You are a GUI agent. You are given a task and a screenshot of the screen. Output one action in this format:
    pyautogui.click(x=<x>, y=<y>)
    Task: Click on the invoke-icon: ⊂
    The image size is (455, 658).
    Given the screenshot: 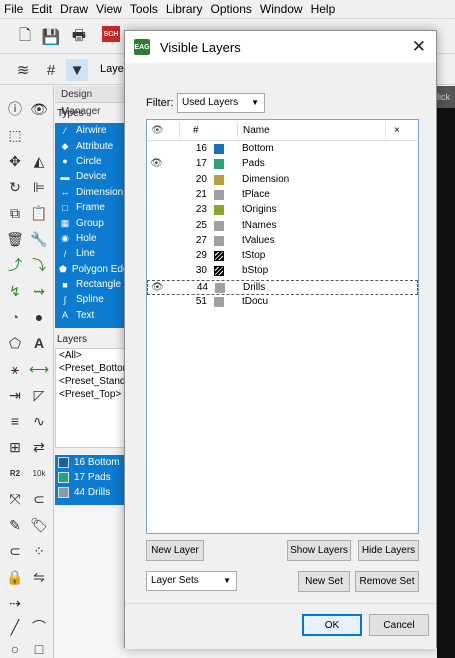 What is the action you would take?
    pyautogui.click(x=15, y=551)
    